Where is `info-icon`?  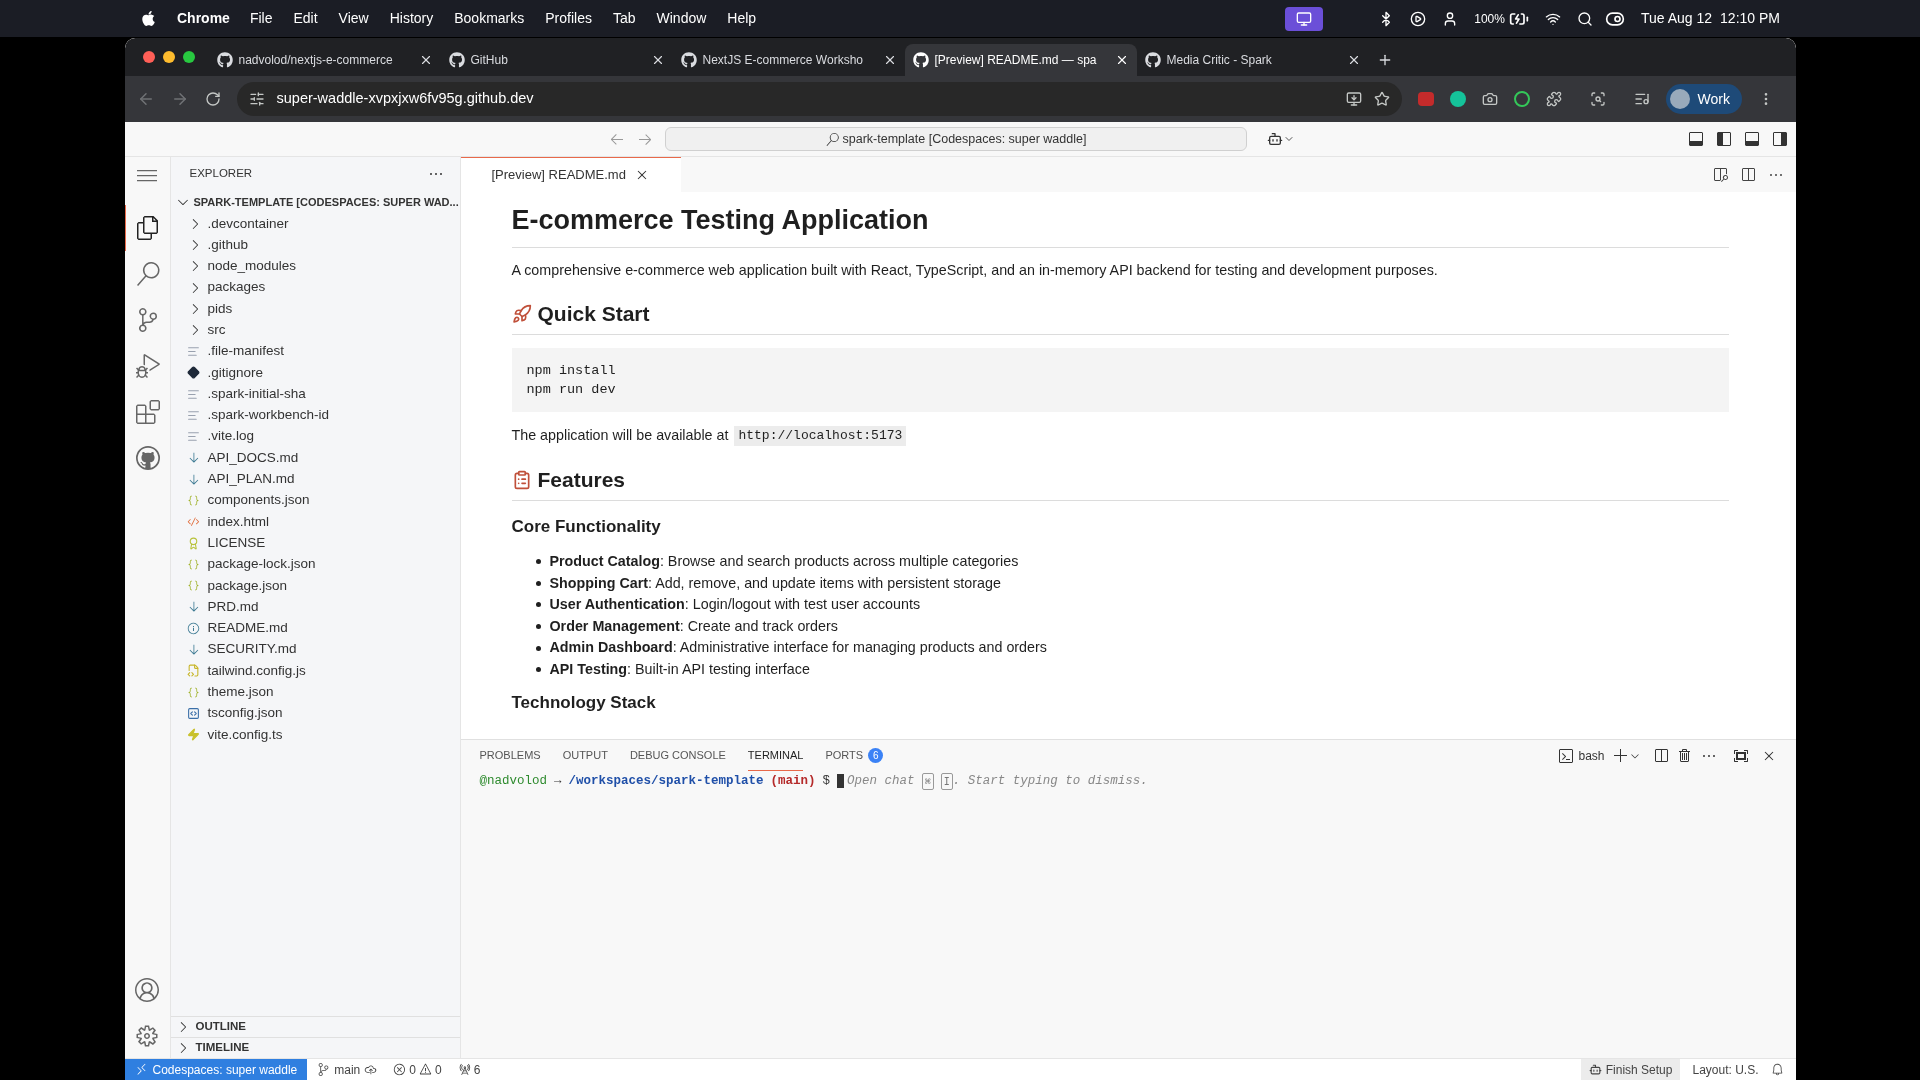 info-icon is located at coordinates (193, 628).